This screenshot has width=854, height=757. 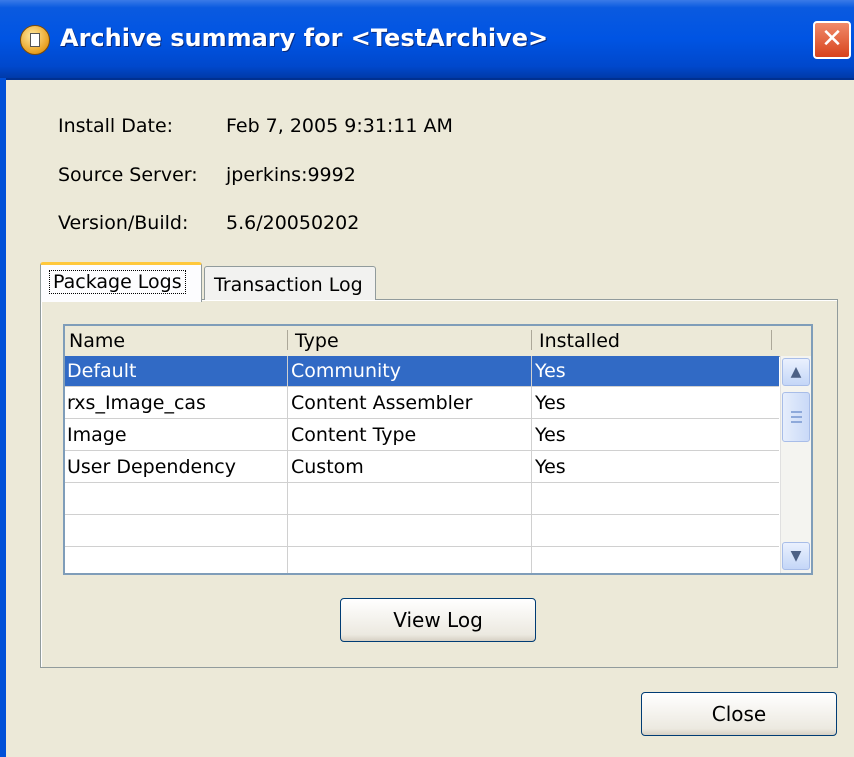 I want to click on source-server-label: Source Server:, so click(x=128, y=175).